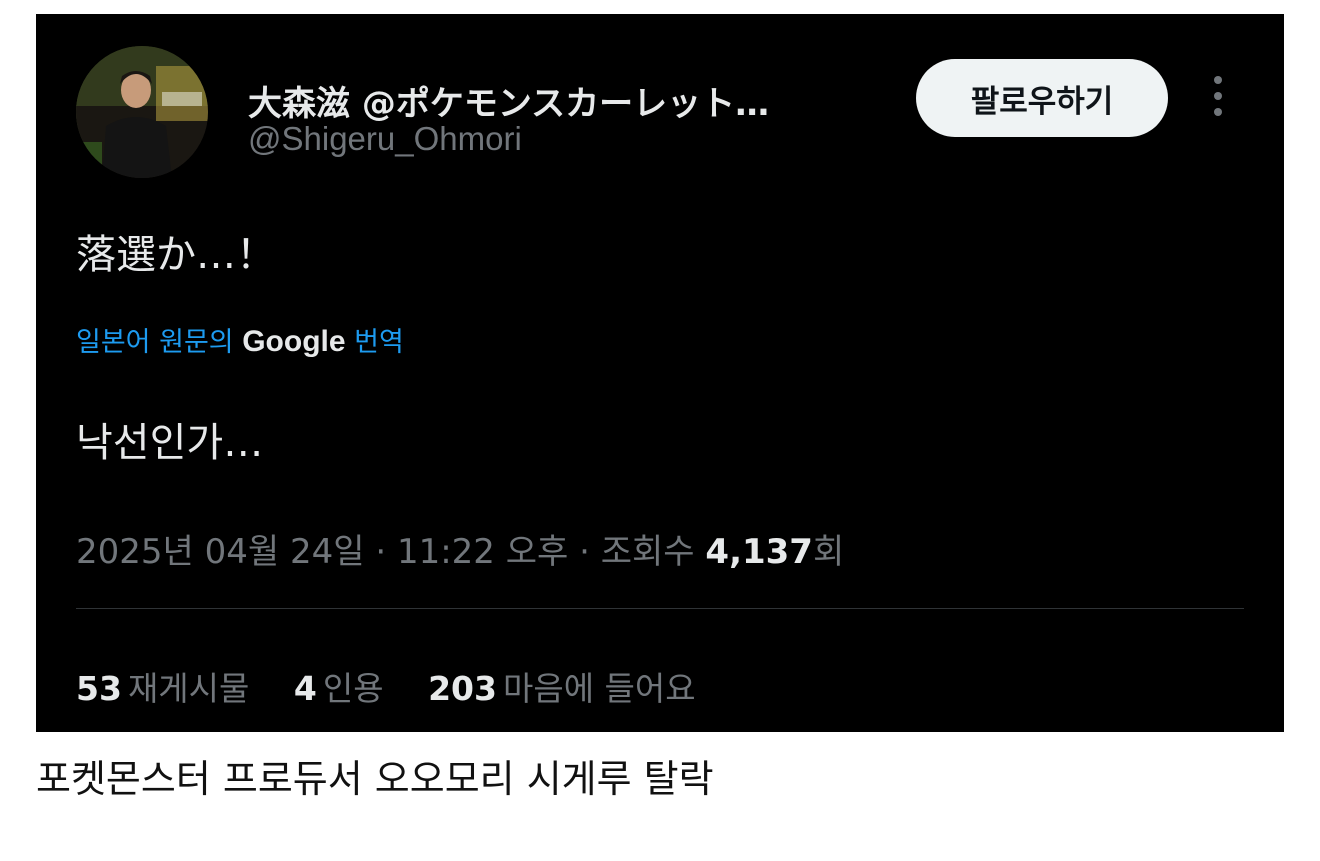 This screenshot has width=1320, height=861. What do you see at coordinates (294, 341) in the screenshot?
I see `google-logo: Google` at bounding box center [294, 341].